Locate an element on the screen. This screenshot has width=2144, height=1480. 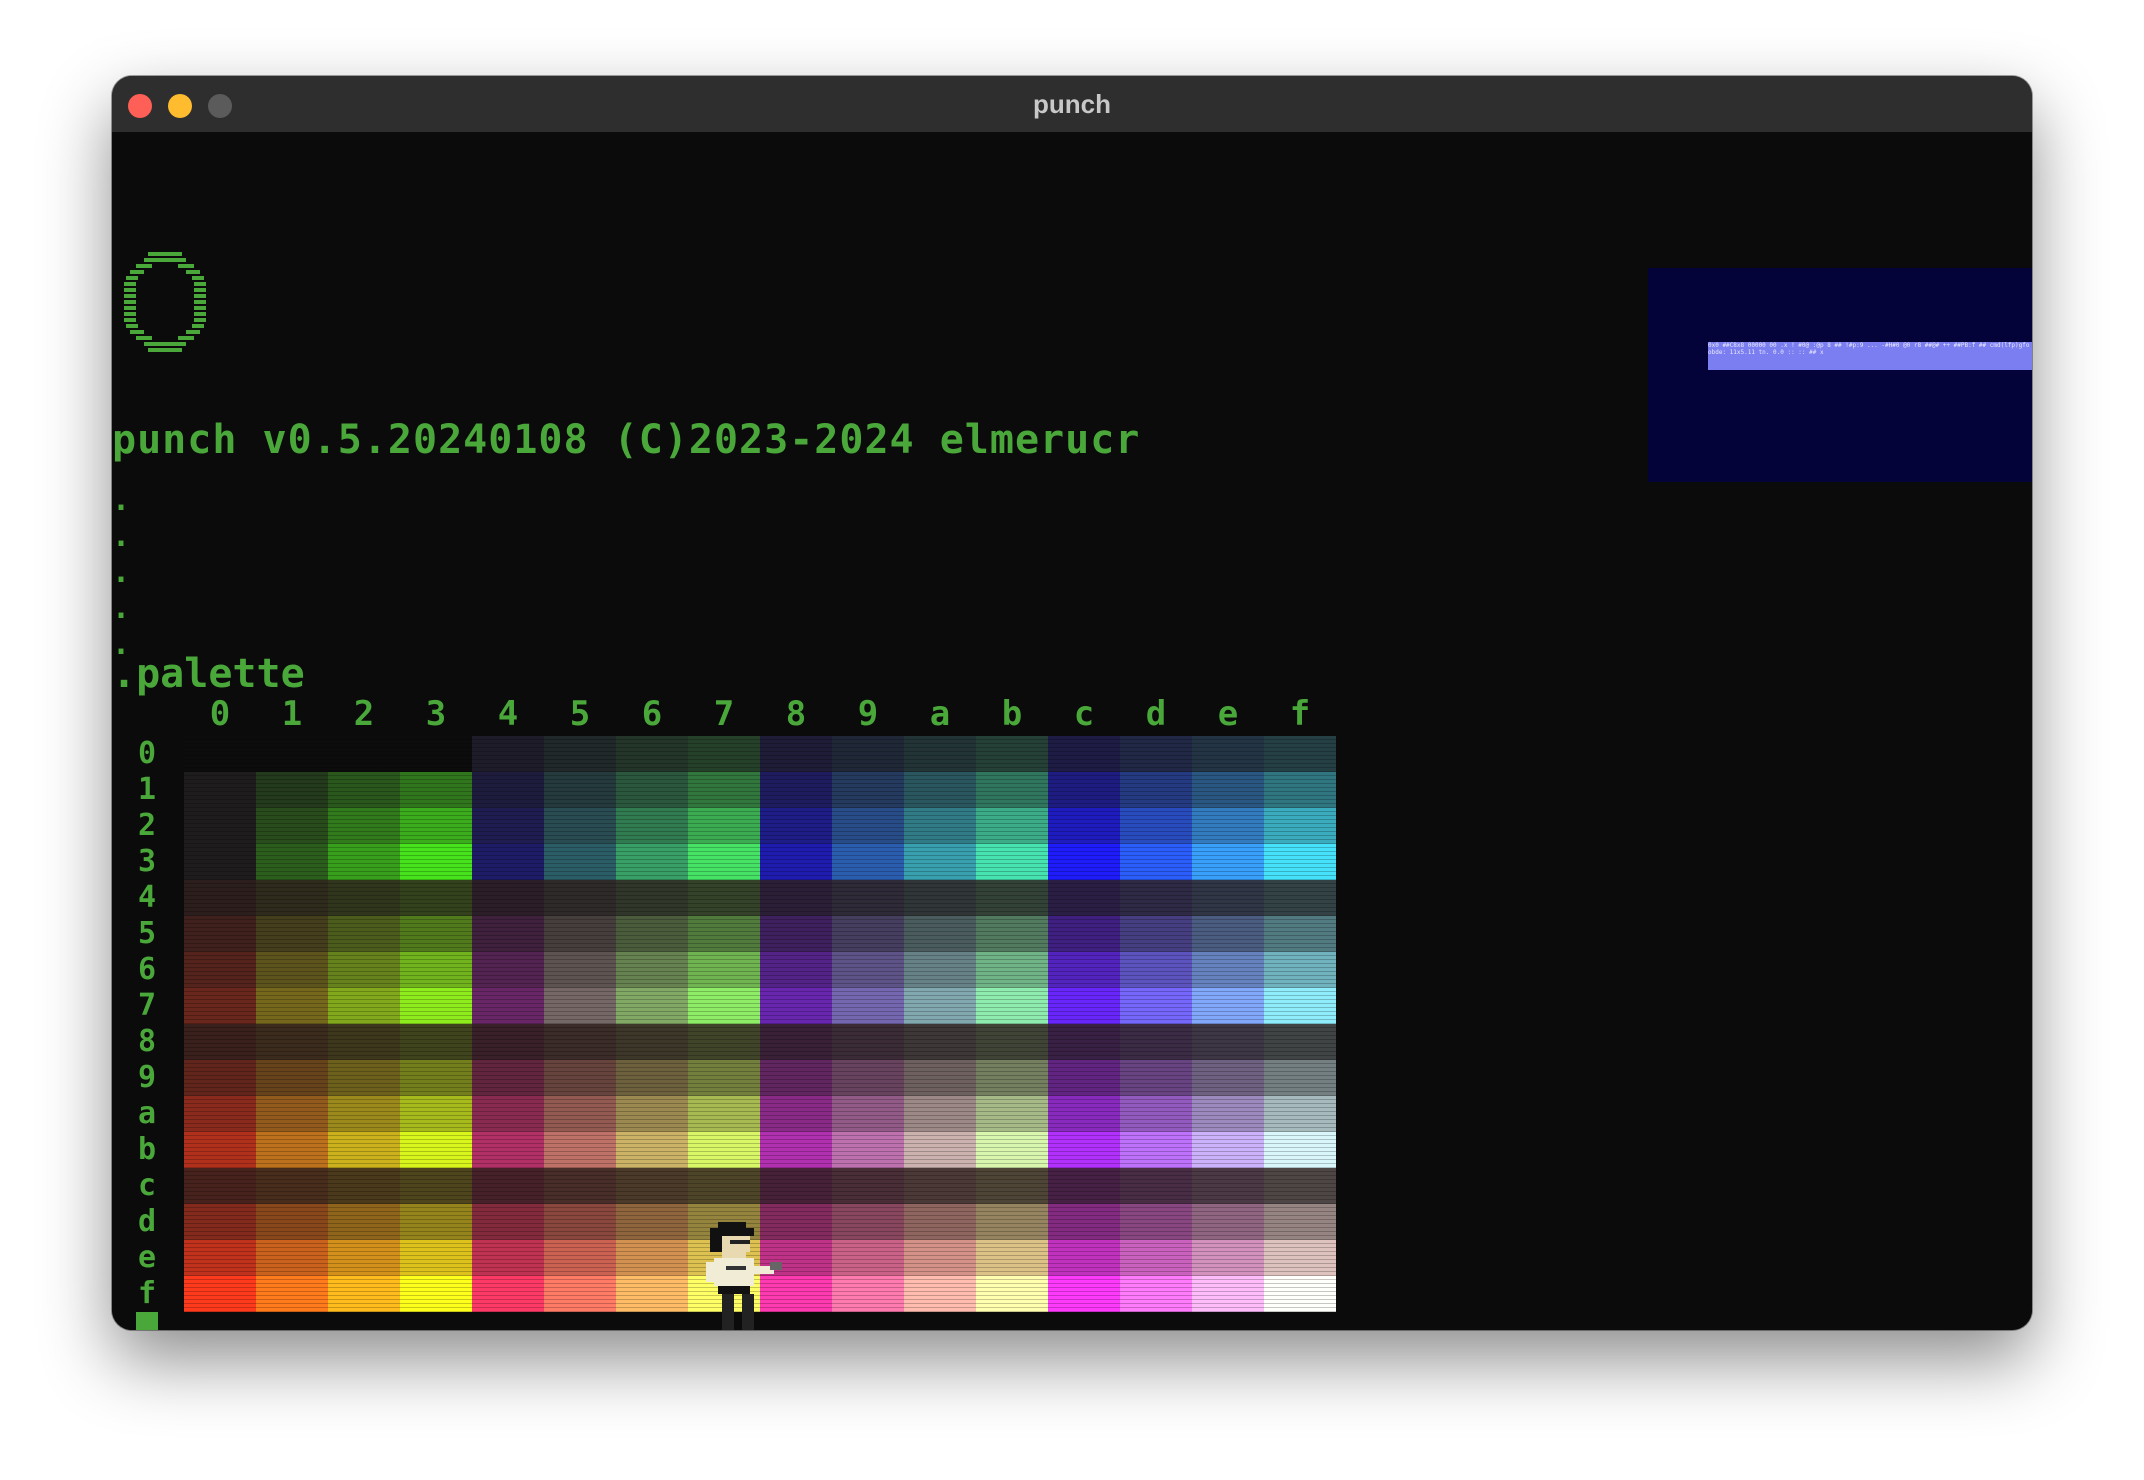
prompt-line: . is located at coordinates (121, 608).